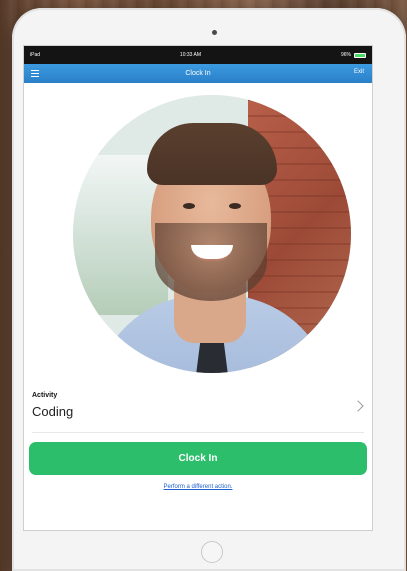  What do you see at coordinates (235, 206) in the screenshot?
I see `photo-eye-right` at bounding box center [235, 206].